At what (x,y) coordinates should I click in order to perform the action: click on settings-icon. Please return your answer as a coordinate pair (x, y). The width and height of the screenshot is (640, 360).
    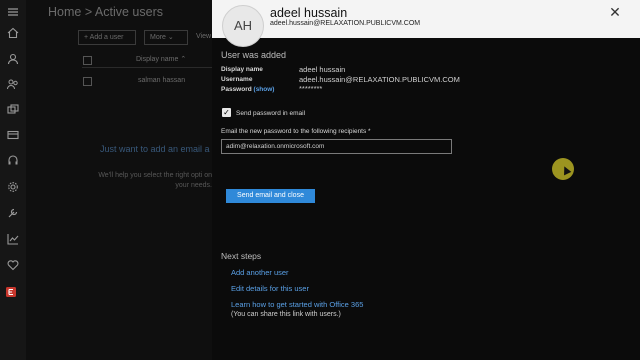
    Looking at the image, I should click on (13, 187).